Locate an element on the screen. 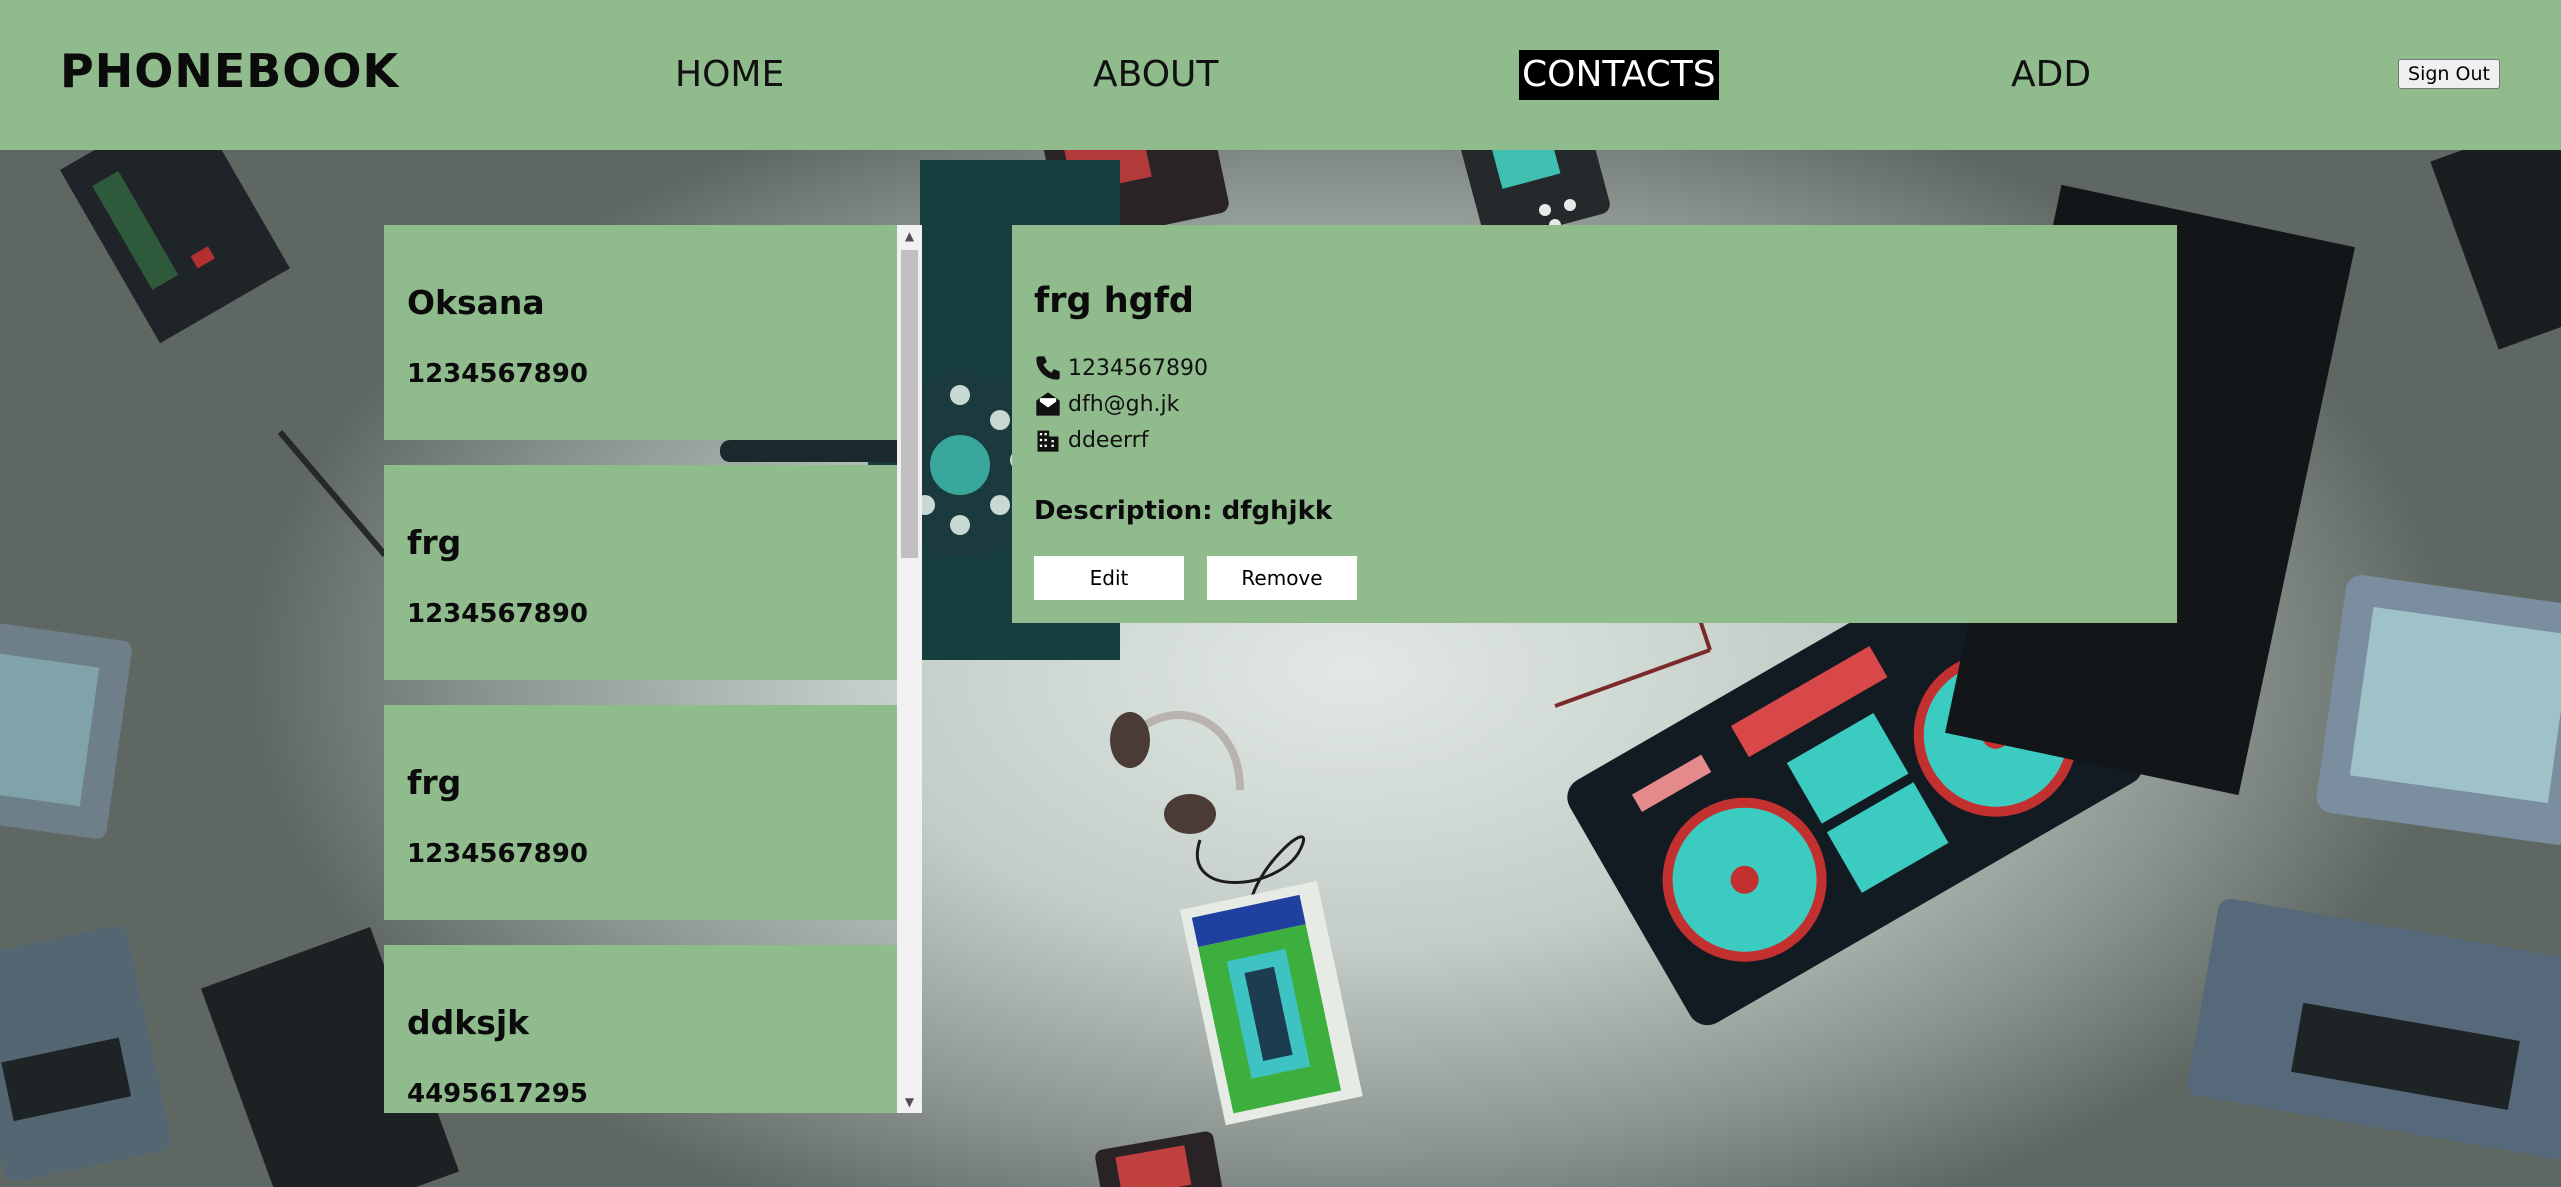  nav-add-link: ADD is located at coordinates (2051, 75).